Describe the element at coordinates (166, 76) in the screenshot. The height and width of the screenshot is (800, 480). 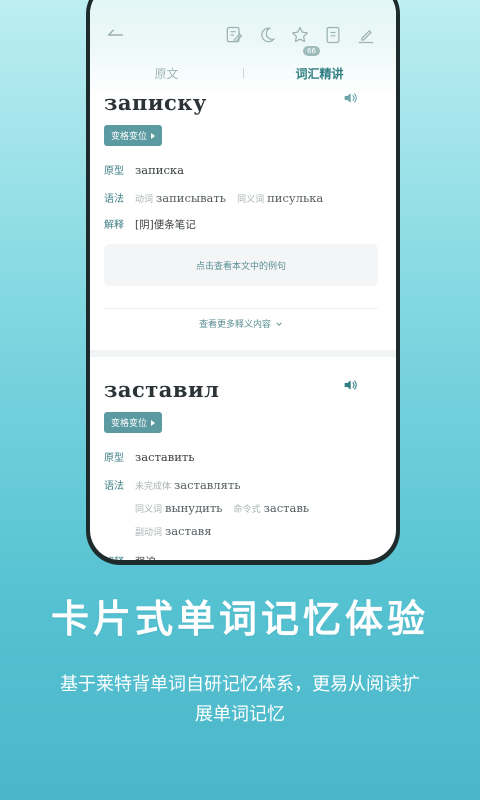
I see `tab-original: 原文` at that location.